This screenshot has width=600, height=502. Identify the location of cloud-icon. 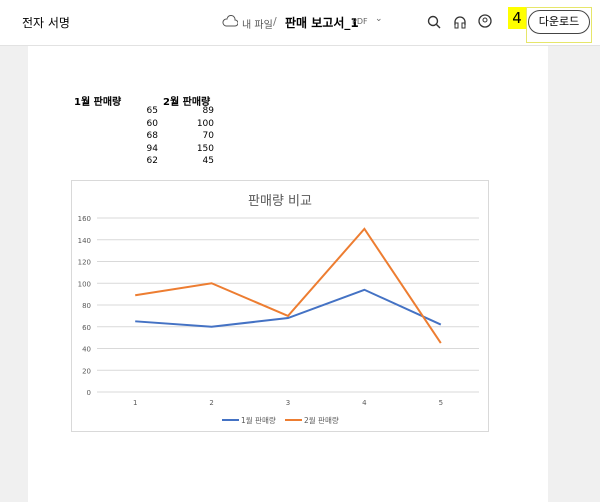
(230, 21).